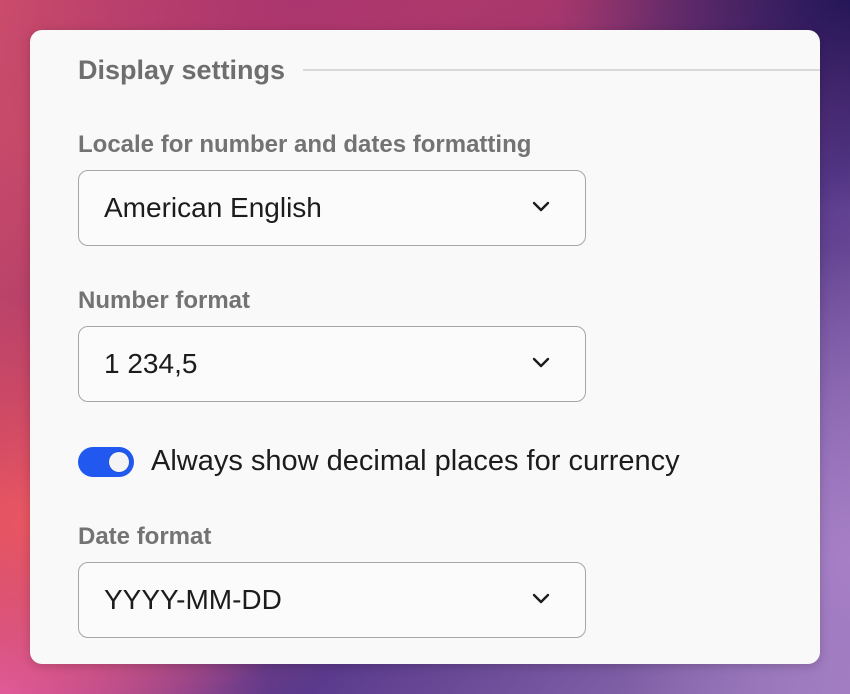  Describe the element at coordinates (332, 600) in the screenshot. I see `date-format-select: YYYY-MM-DD` at that location.